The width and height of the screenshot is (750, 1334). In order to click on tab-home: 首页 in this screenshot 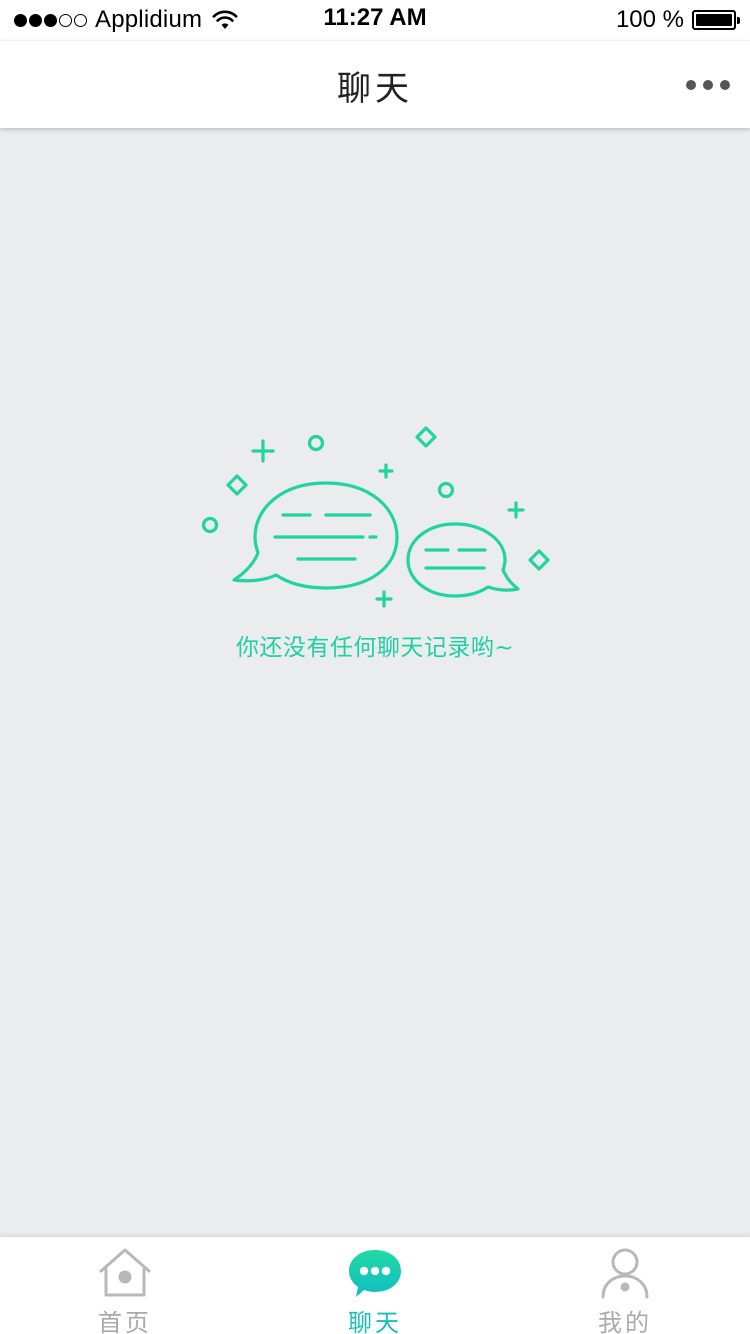, I will do `click(125, 1285)`.